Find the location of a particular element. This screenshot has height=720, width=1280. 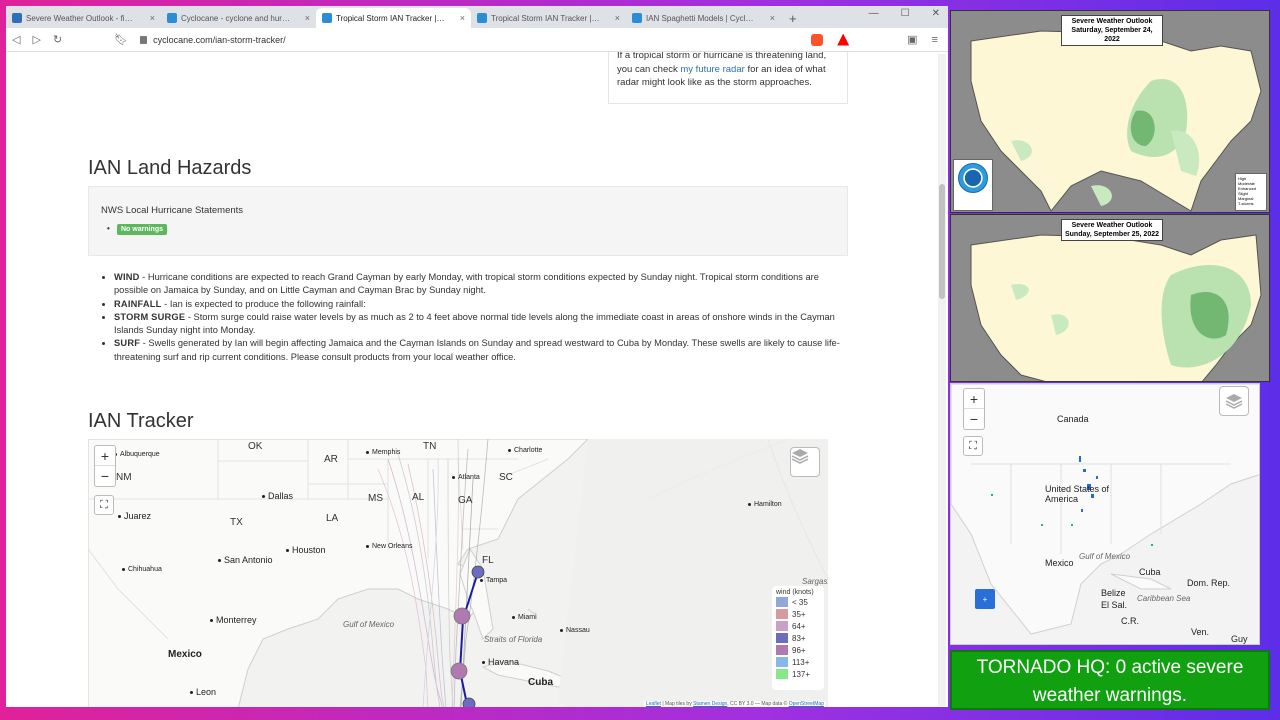

city-label: Houston is located at coordinates (306, 550).